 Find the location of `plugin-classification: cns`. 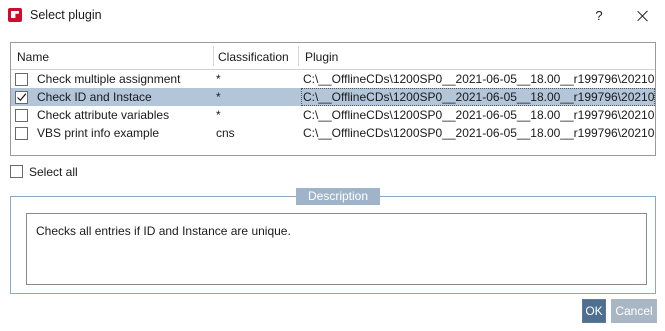

plugin-classification: cns is located at coordinates (225, 133).